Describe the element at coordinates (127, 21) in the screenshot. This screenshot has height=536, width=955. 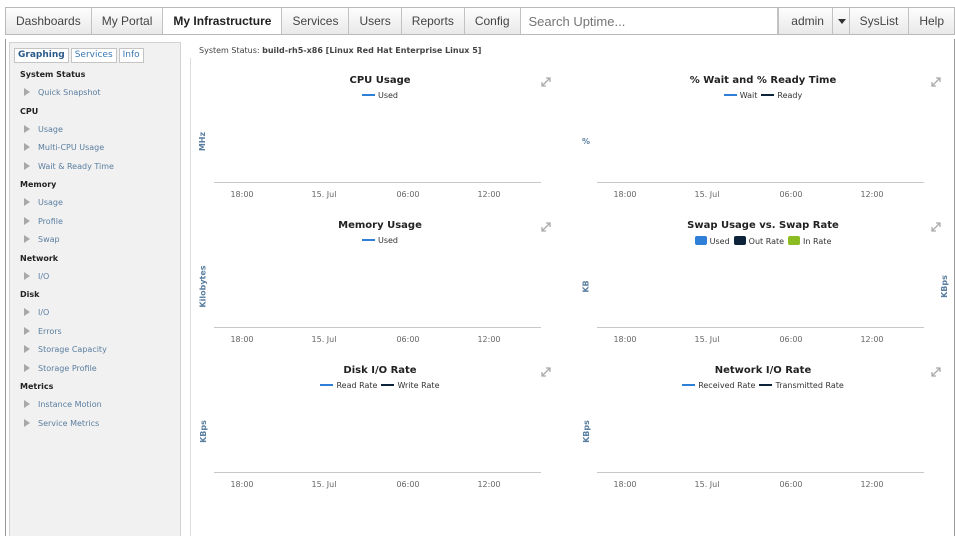
I see `tab-my-portal: My Portal` at that location.